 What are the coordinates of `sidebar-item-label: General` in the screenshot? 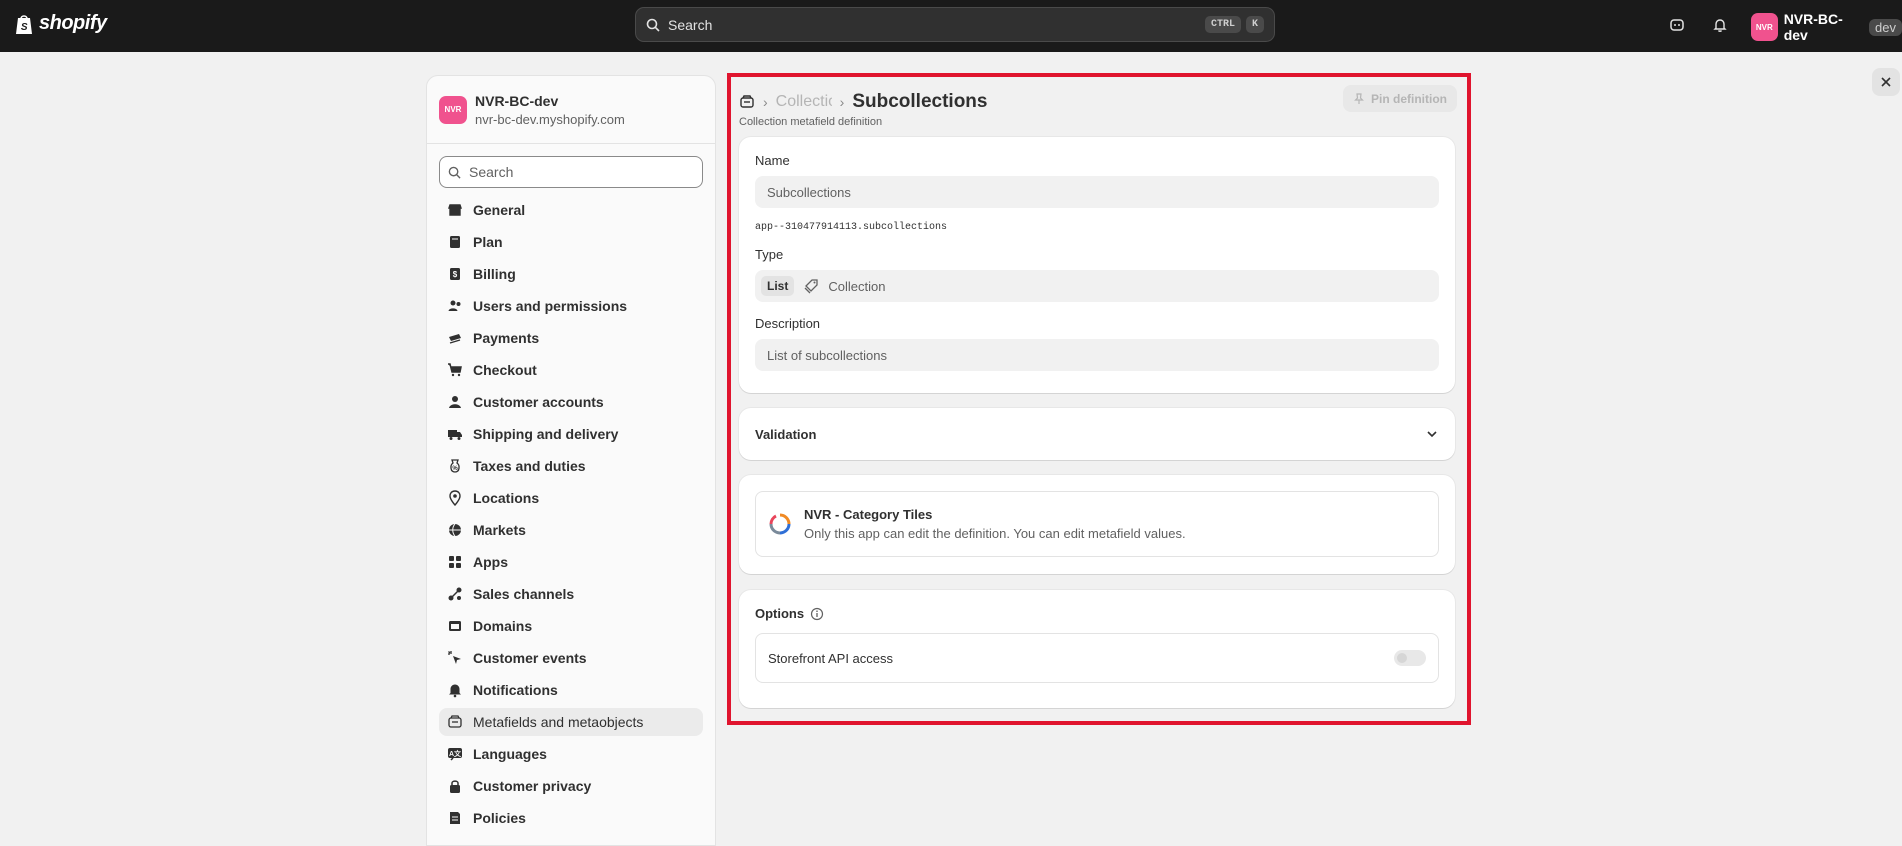 It's located at (499, 210).